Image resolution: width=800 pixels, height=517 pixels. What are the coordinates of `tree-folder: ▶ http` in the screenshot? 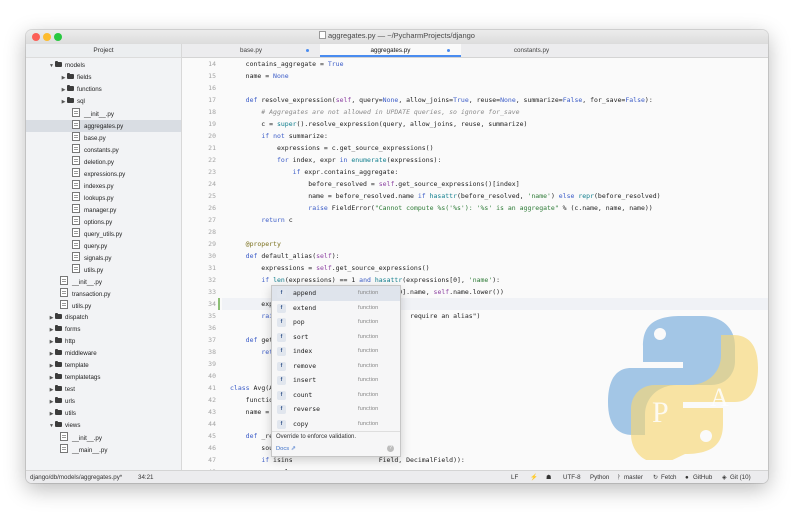 It's located at (61, 342).